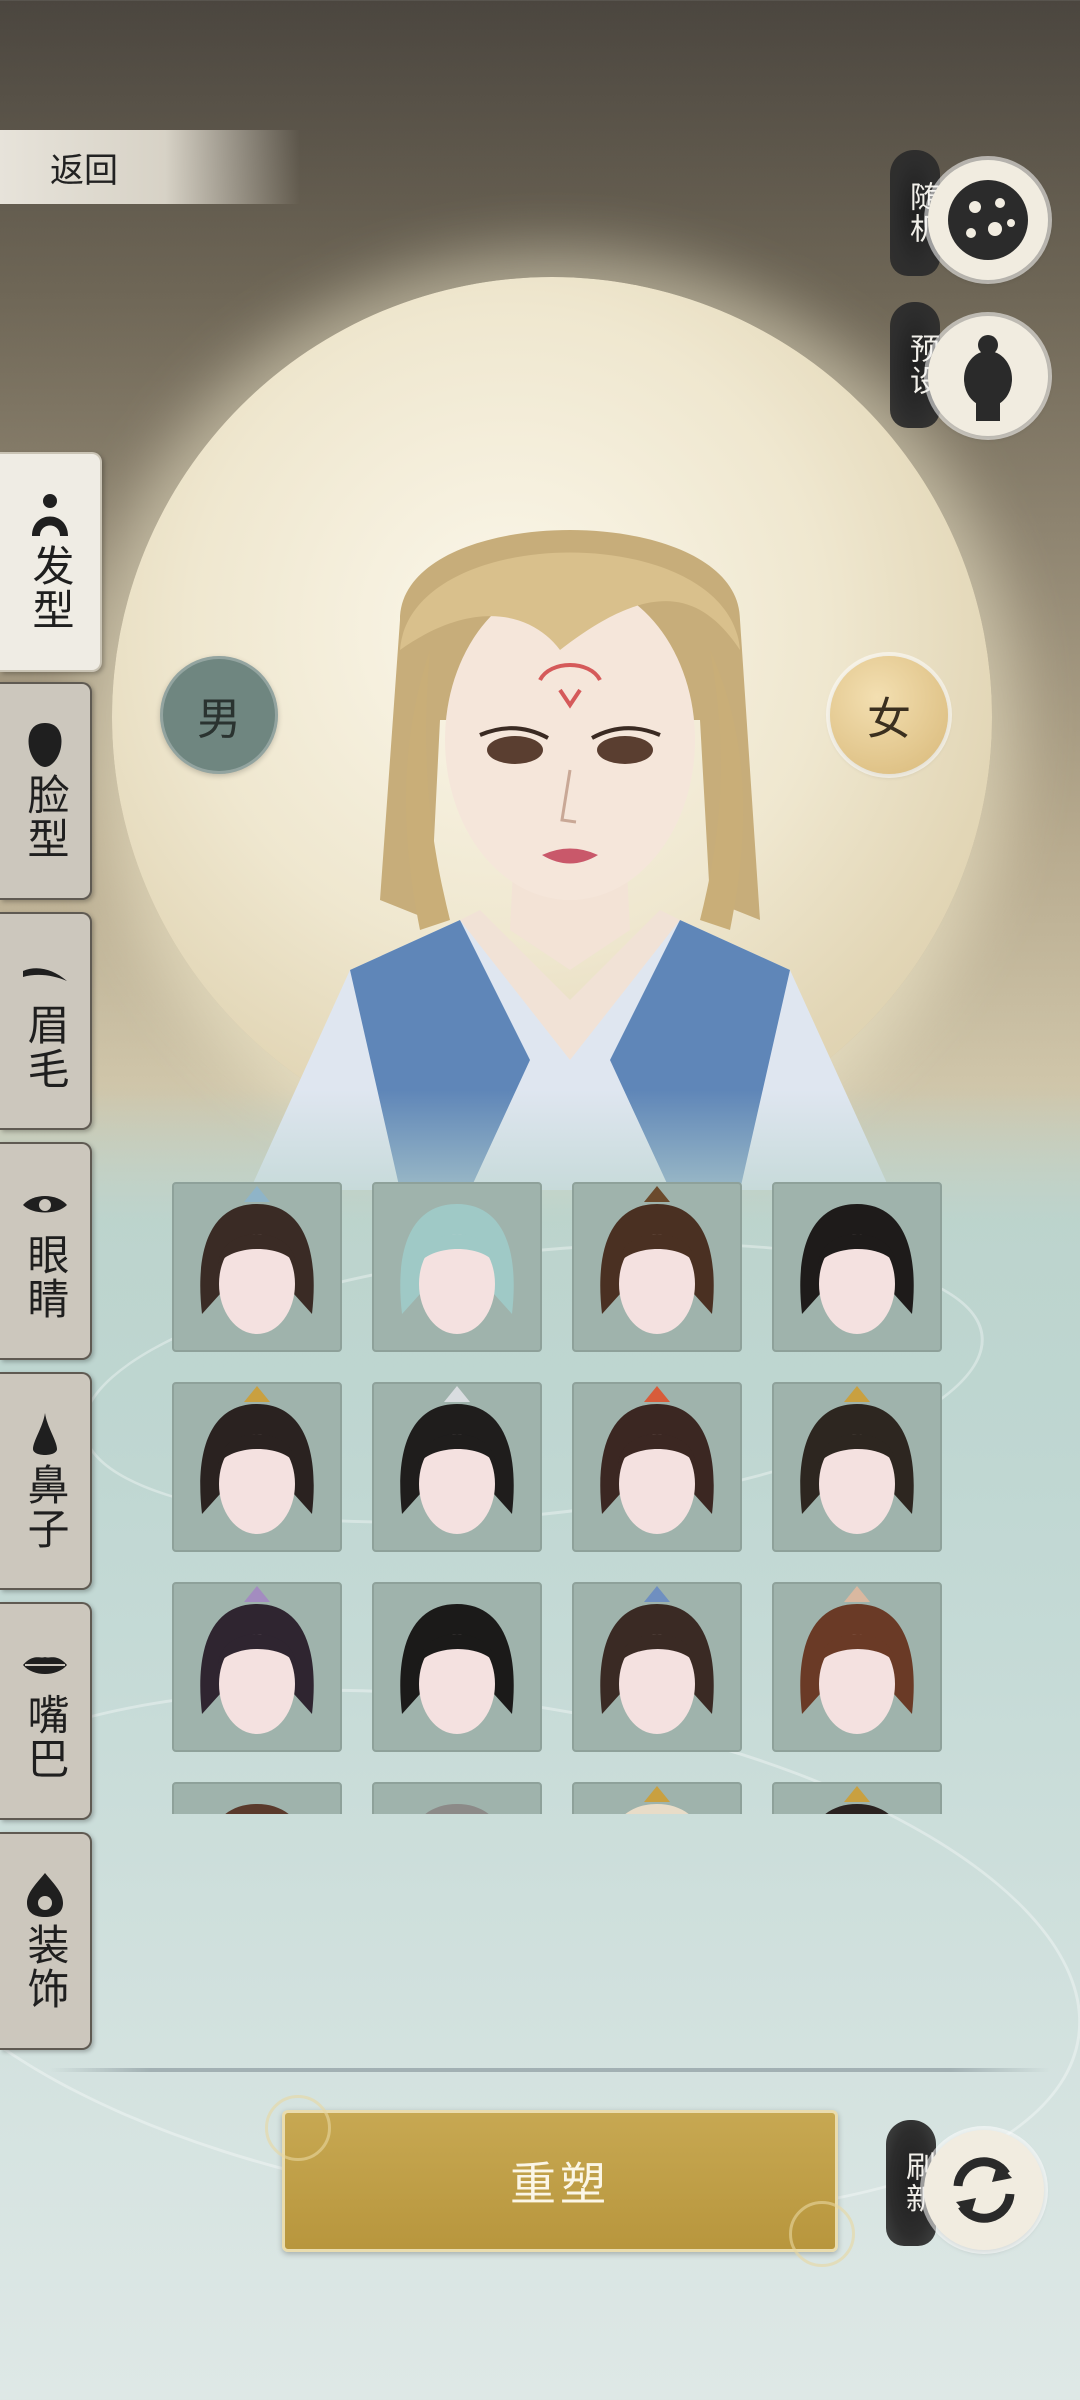 This screenshot has width=1080, height=2400. What do you see at coordinates (45, 1895) in the screenshot?
I see `ornament-icon` at bounding box center [45, 1895].